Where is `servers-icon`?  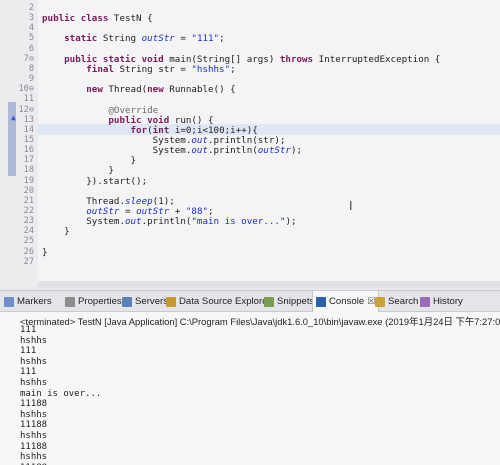
servers-icon is located at coordinates (127, 301).